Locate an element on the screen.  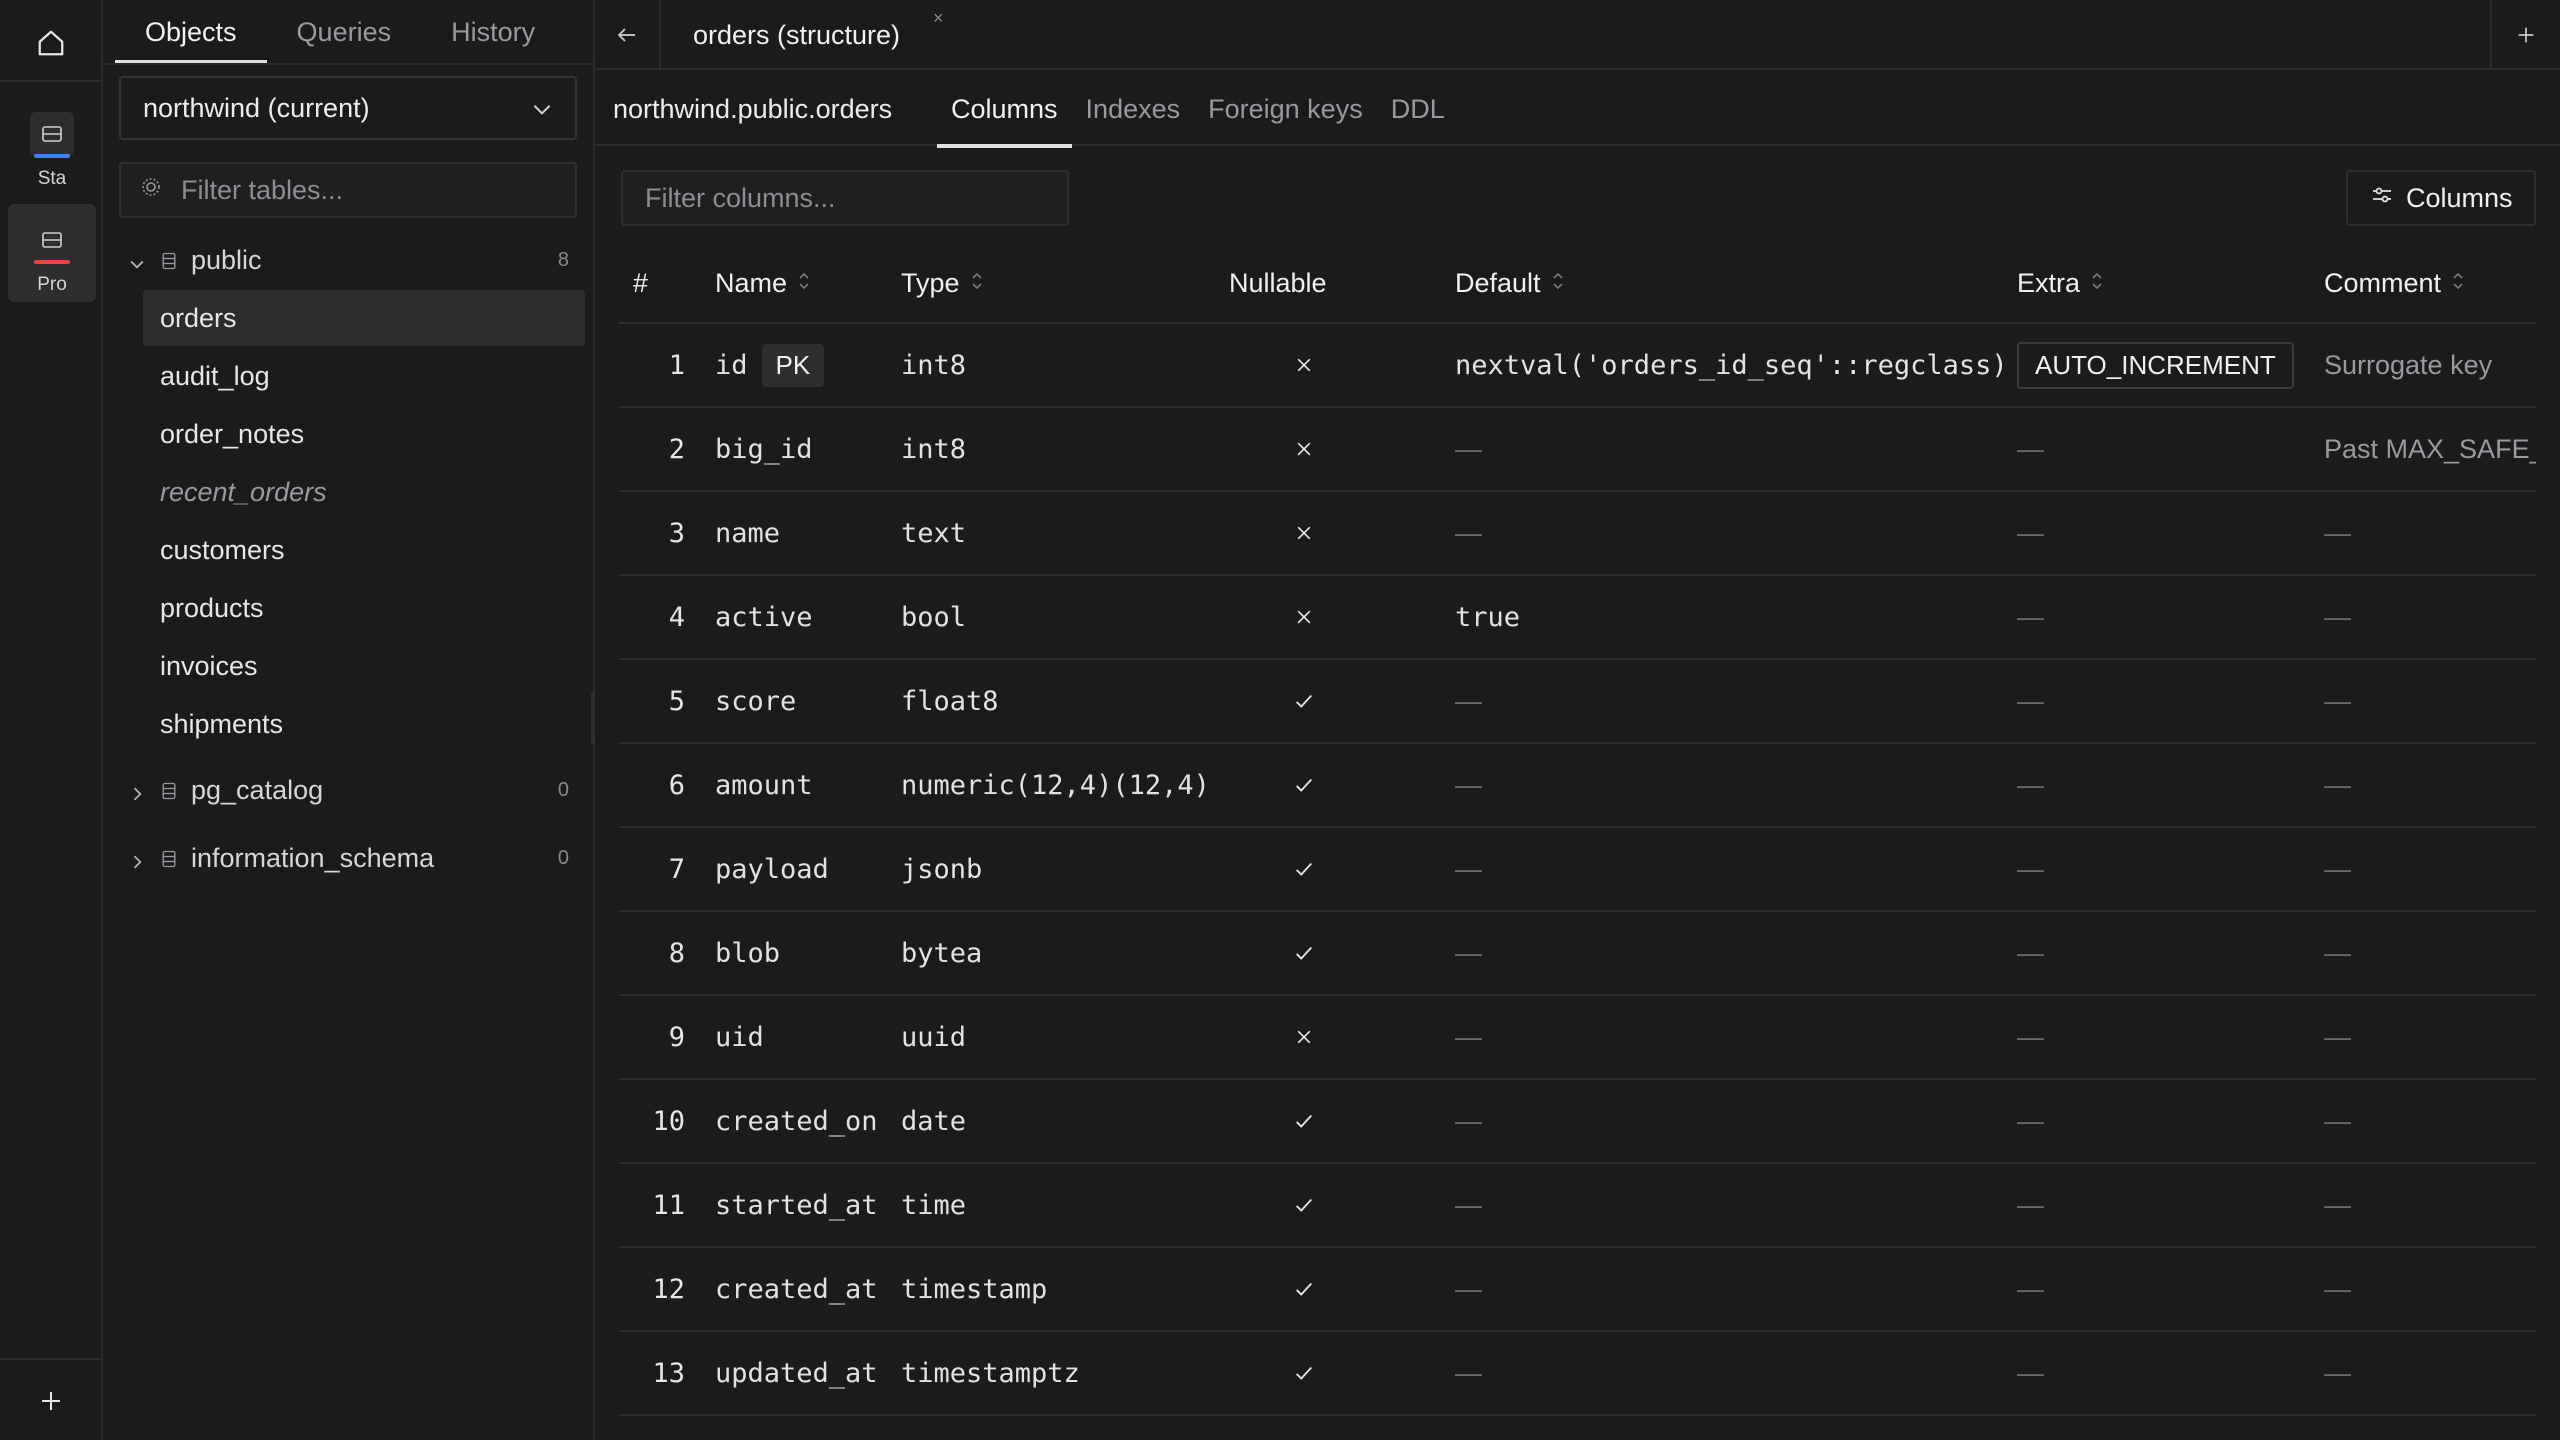
table-item-orders: orders is located at coordinates (364, 318).